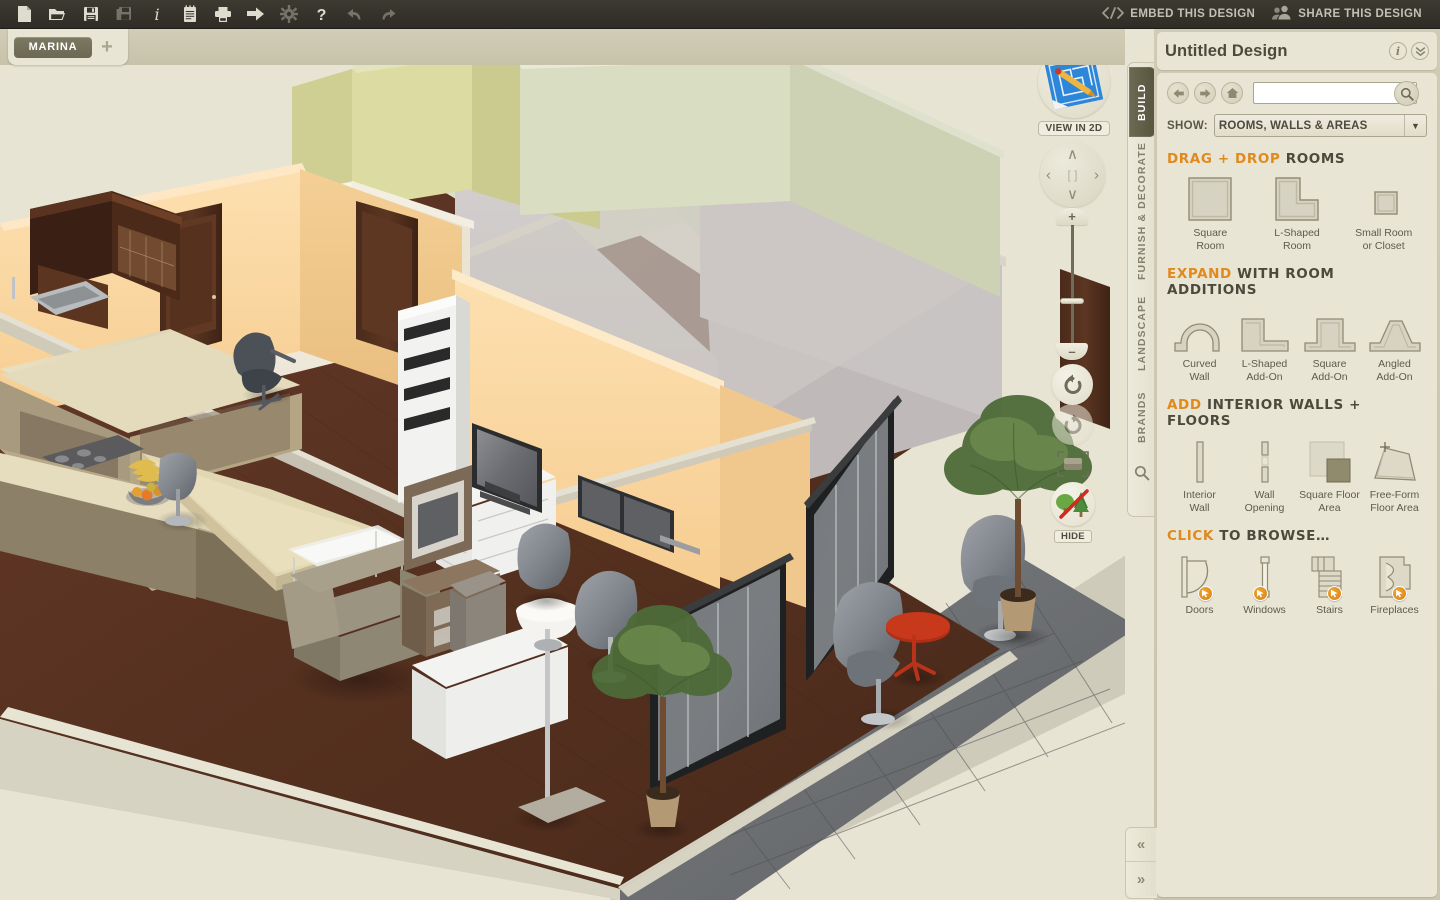 The image size is (1440, 900). What do you see at coordinates (288, 14) in the screenshot?
I see `settings-gear-icon` at bounding box center [288, 14].